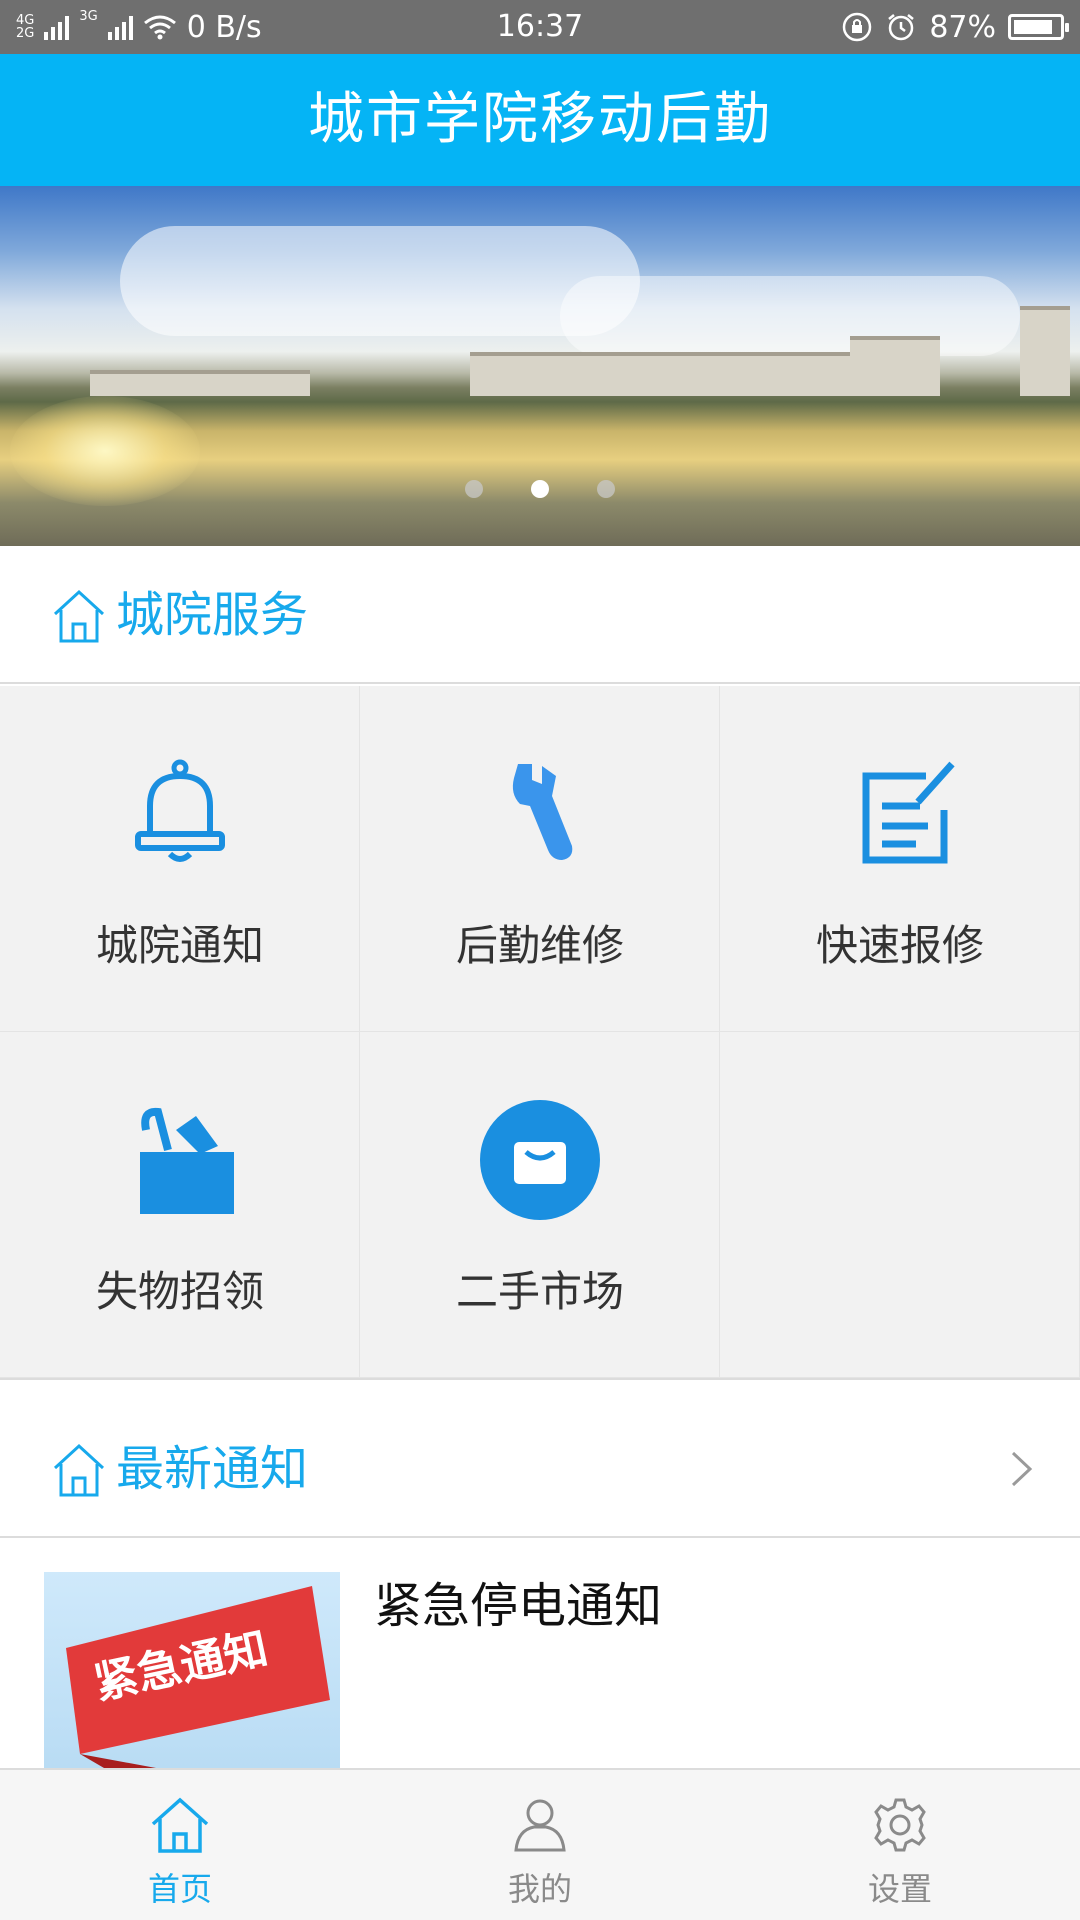  Describe the element at coordinates (540, 27) in the screenshot. I see `status-bar: 4G 2G 3G 0 B/s 16:37 87%` at that location.